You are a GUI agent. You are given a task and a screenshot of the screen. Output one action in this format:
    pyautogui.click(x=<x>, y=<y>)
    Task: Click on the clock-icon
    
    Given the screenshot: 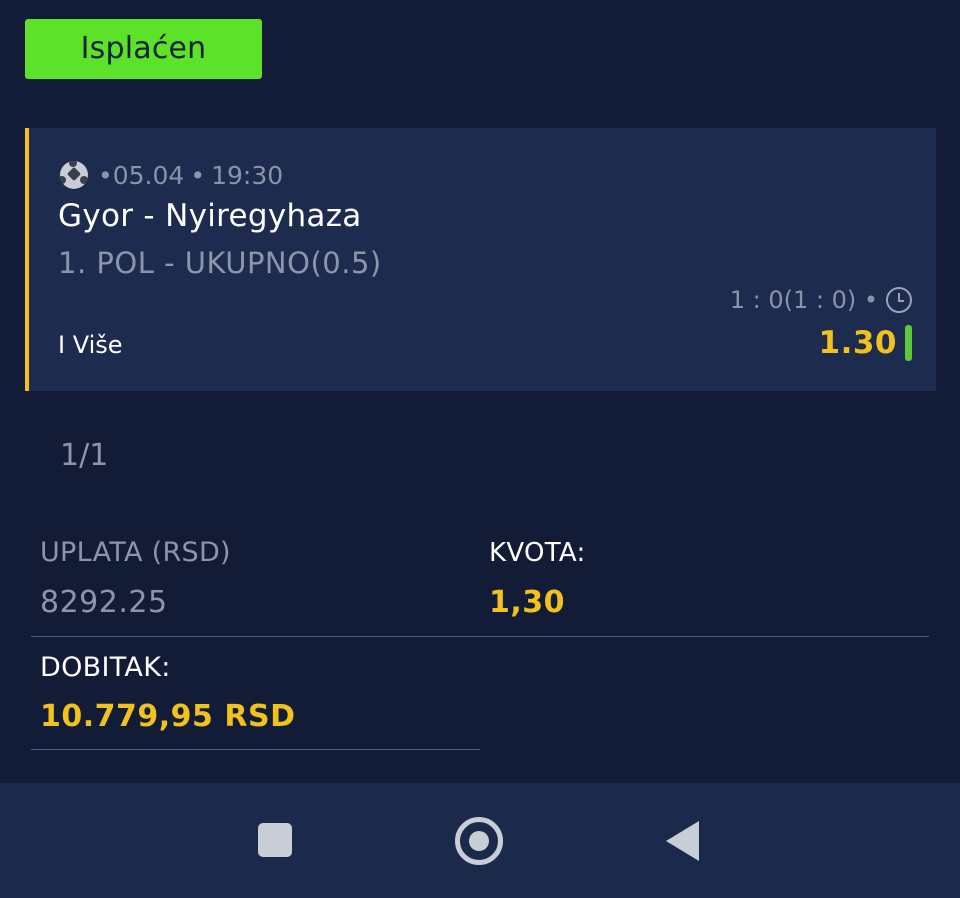 What is the action you would take?
    pyautogui.click(x=899, y=300)
    